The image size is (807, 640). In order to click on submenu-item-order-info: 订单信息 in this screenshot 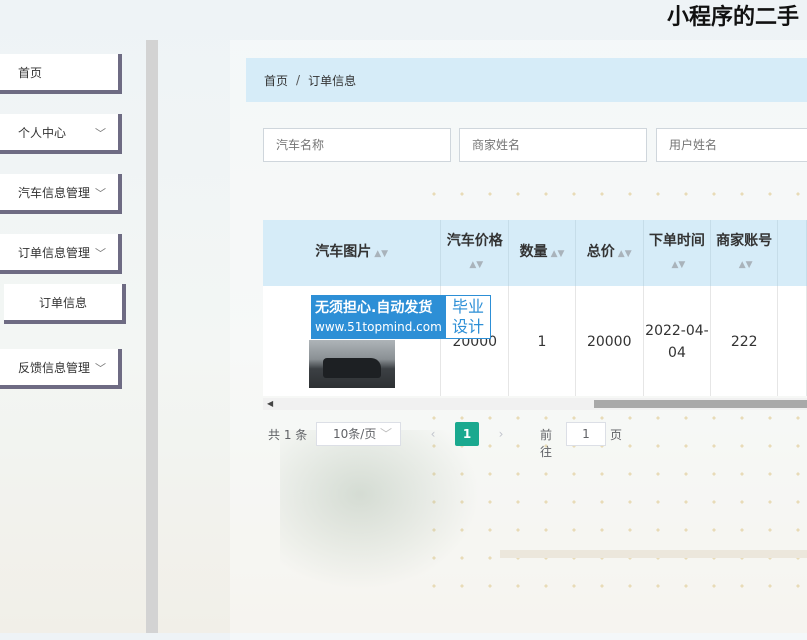, I will do `click(65, 304)`.